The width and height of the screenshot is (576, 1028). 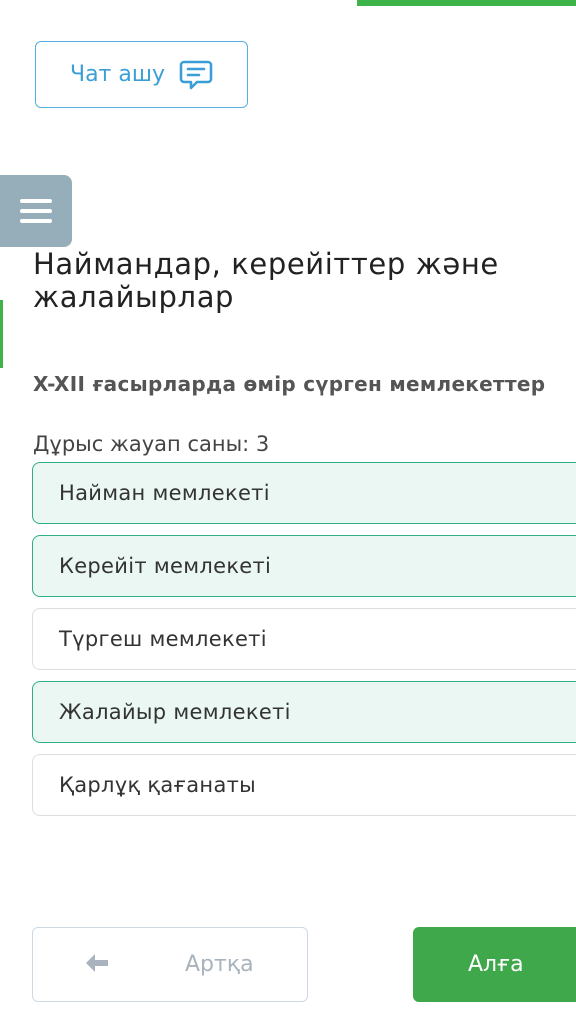 I want to click on answer-option-5: Қарлұқ қағанаты, so click(x=304, y=785).